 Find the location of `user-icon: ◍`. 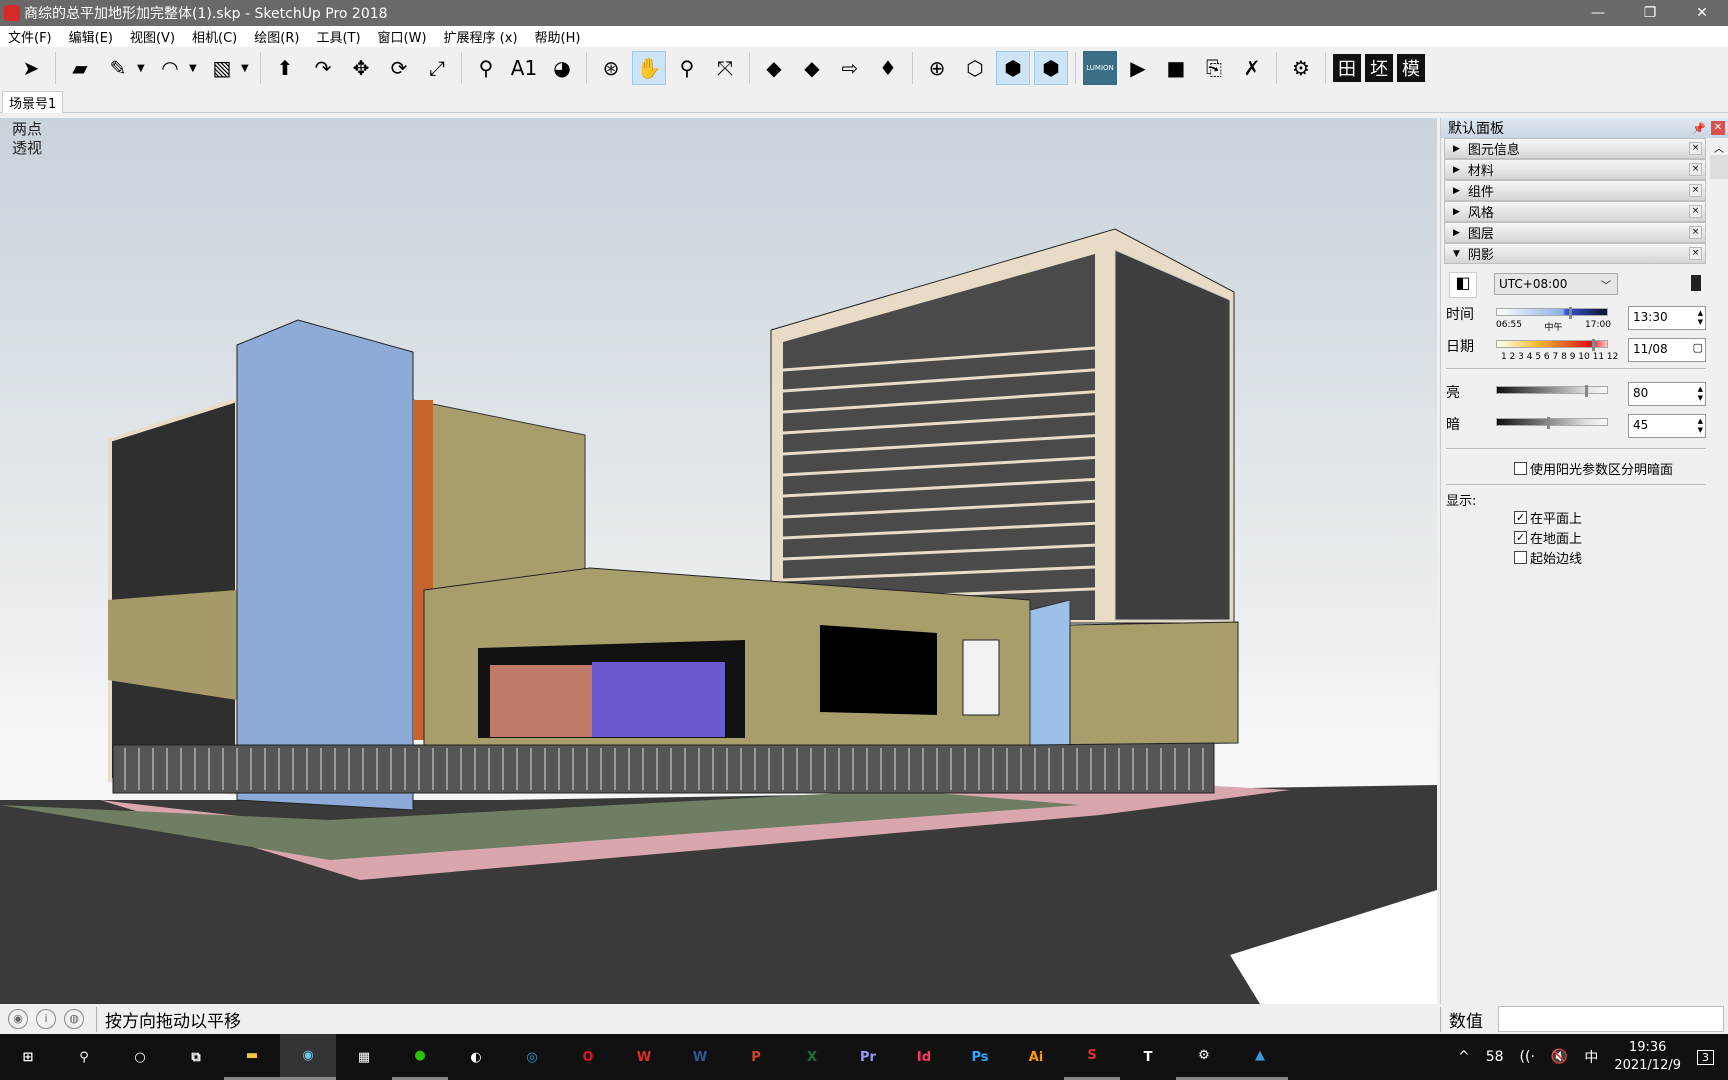

user-icon: ◍ is located at coordinates (74, 1019).